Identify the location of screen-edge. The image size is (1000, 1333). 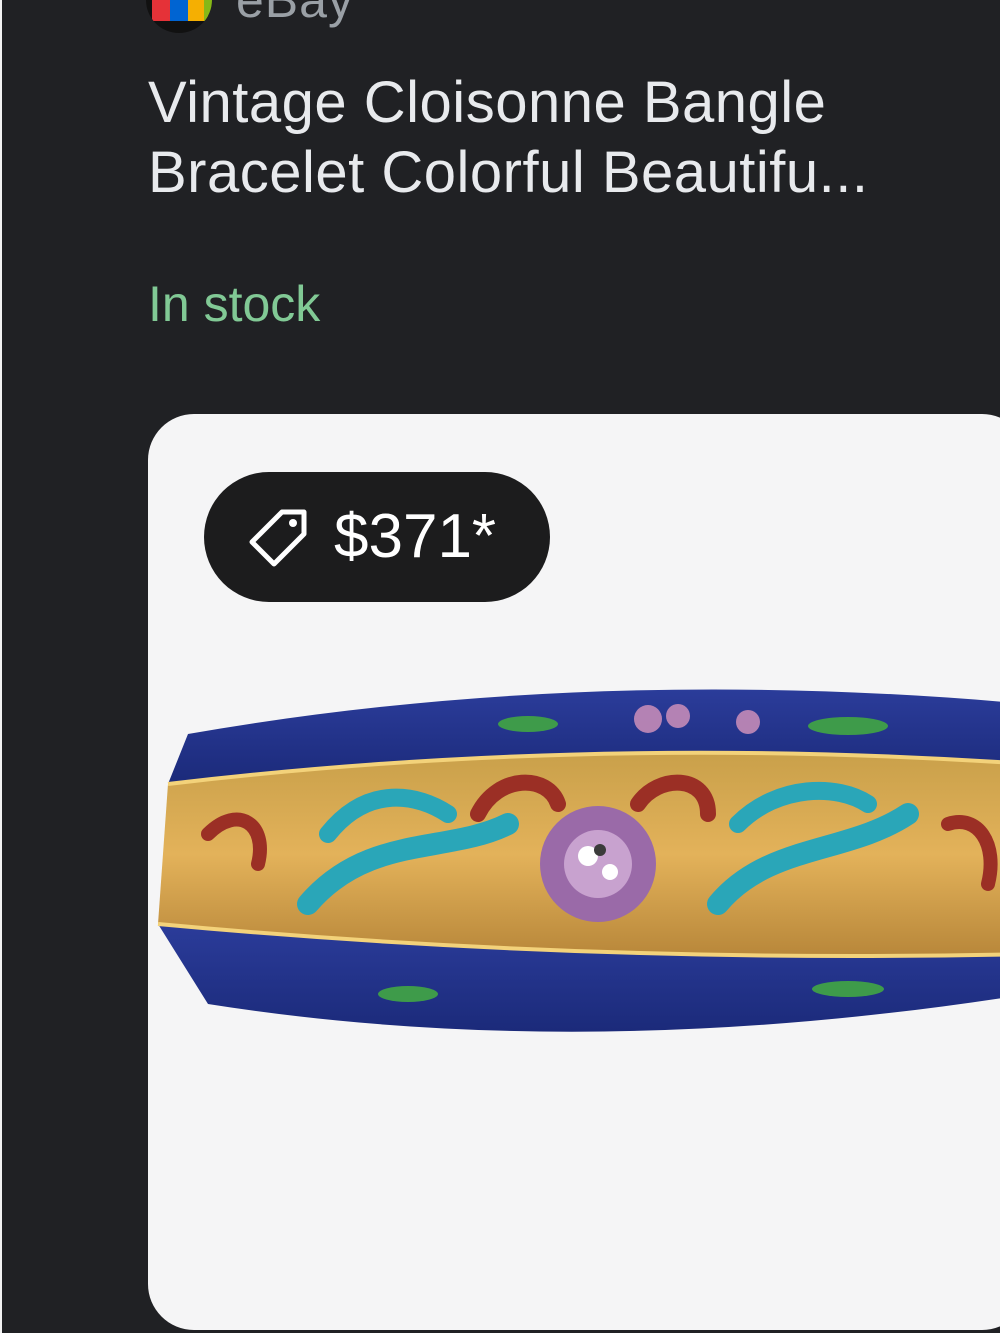
(1, 666).